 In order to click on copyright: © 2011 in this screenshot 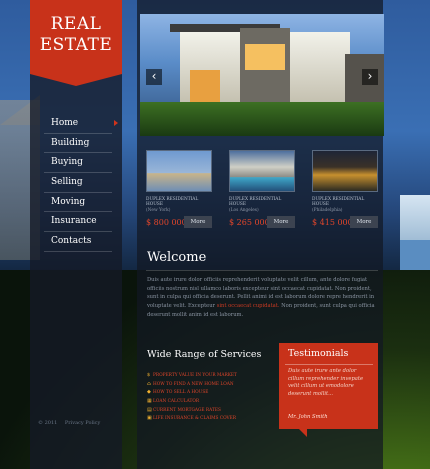, I will do `click(48, 423)`.